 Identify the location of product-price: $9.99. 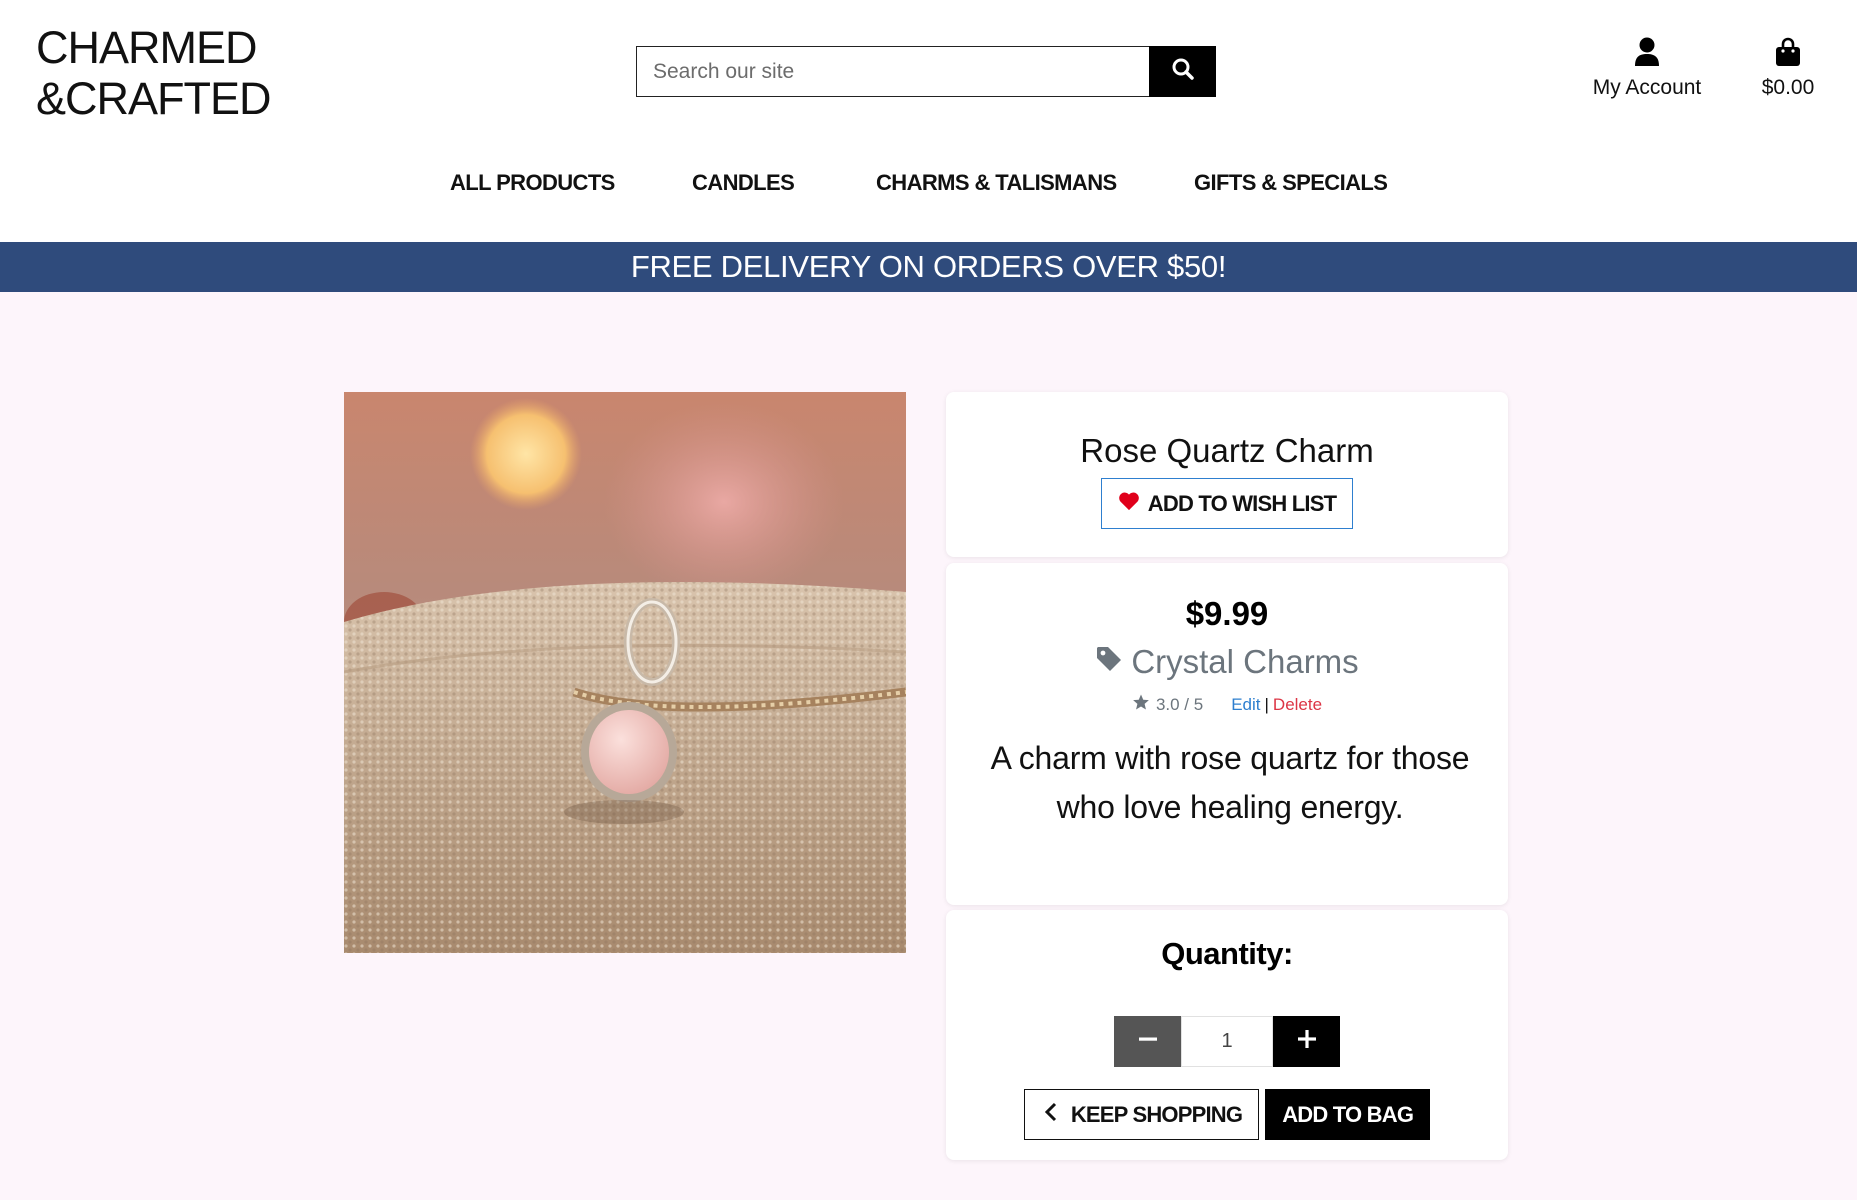
(1227, 613).